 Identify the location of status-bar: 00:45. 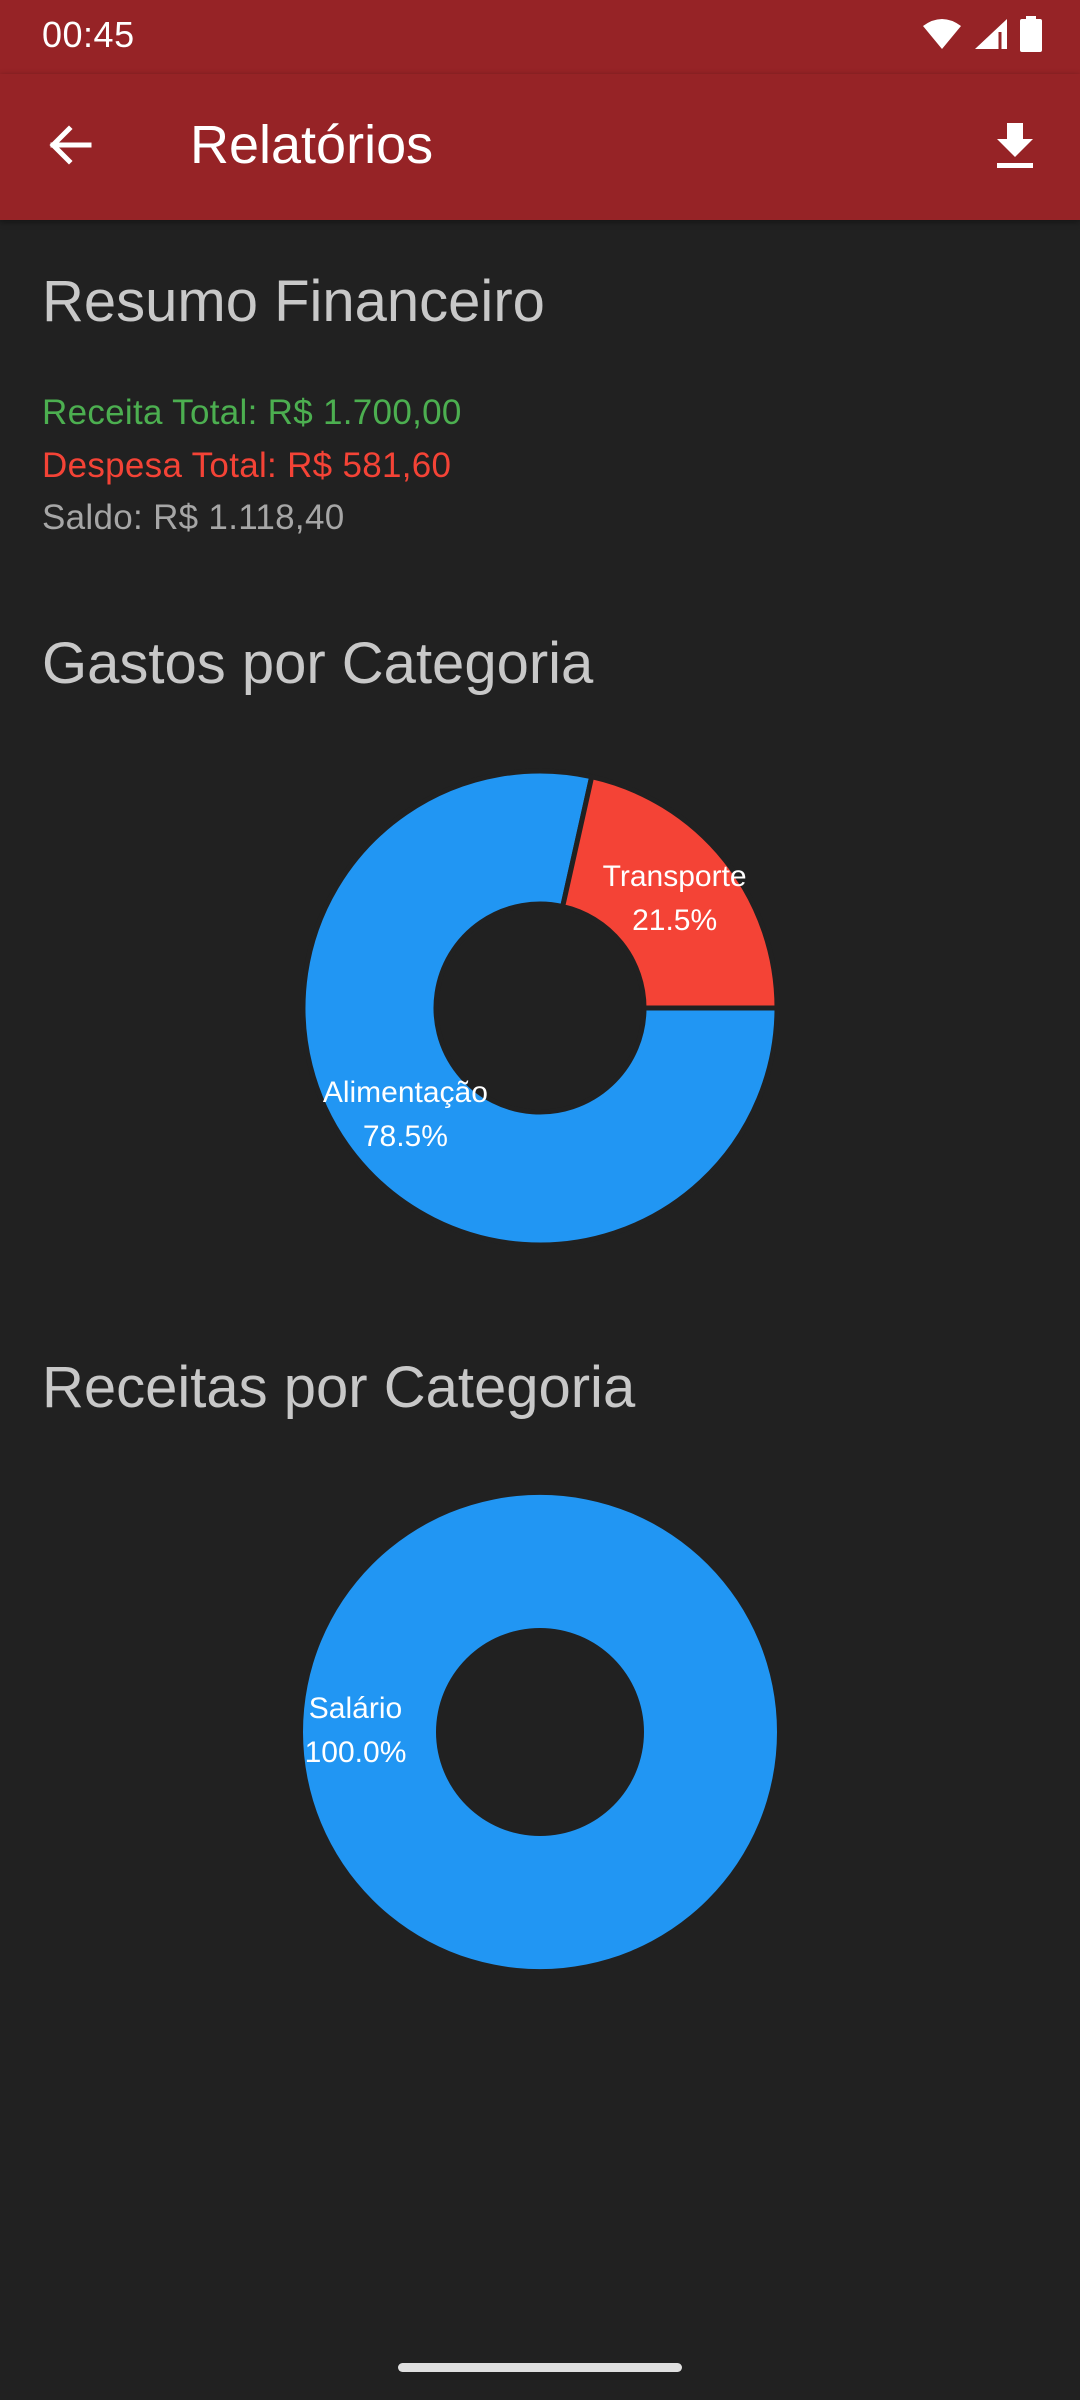
(540, 37).